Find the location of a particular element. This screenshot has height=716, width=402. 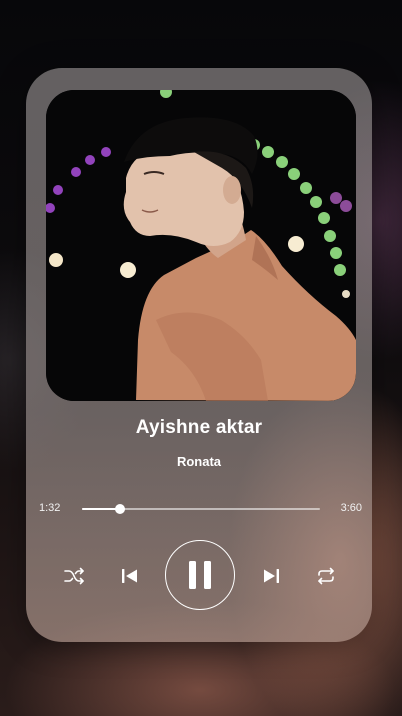

elapsed-time: 1:32 is located at coordinates (50, 508).